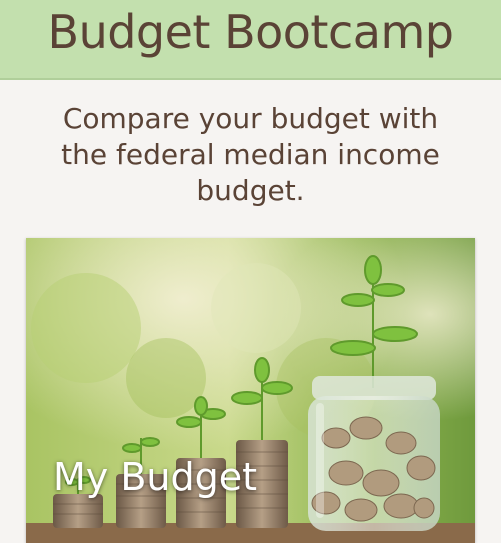 This screenshot has width=501, height=543. Describe the element at coordinates (155, 477) in the screenshot. I see `my-budget-label: My Budget` at that location.